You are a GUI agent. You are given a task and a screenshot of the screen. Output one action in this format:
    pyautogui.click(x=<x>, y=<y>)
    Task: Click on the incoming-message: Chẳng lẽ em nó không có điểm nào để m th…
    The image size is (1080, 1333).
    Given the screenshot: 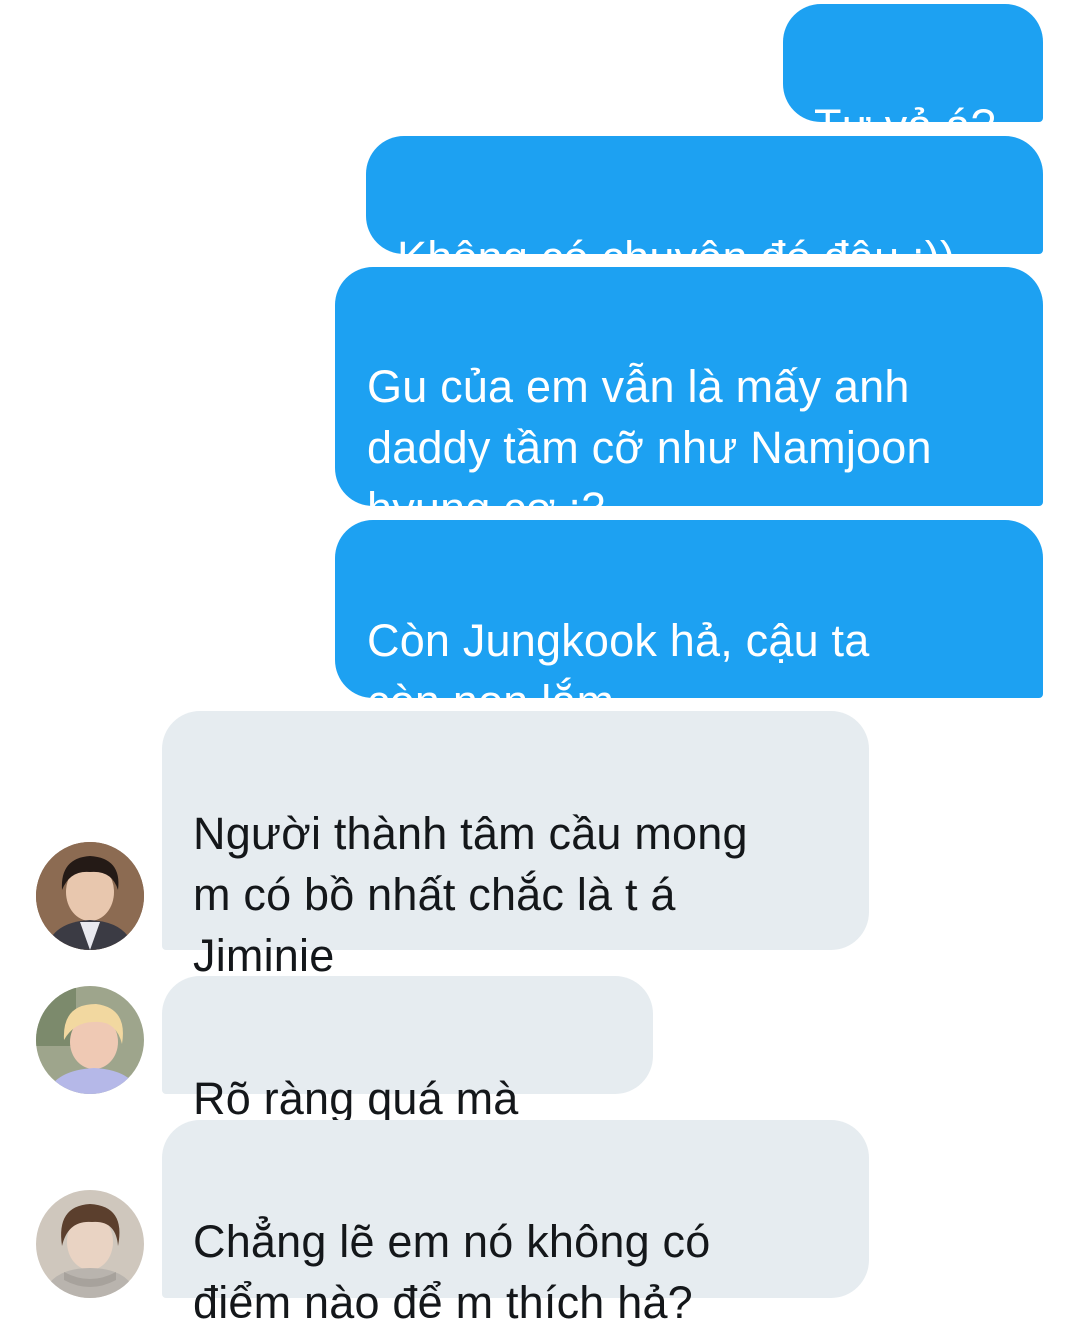 What is the action you would take?
    pyautogui.click(x=515, y=1224)
    